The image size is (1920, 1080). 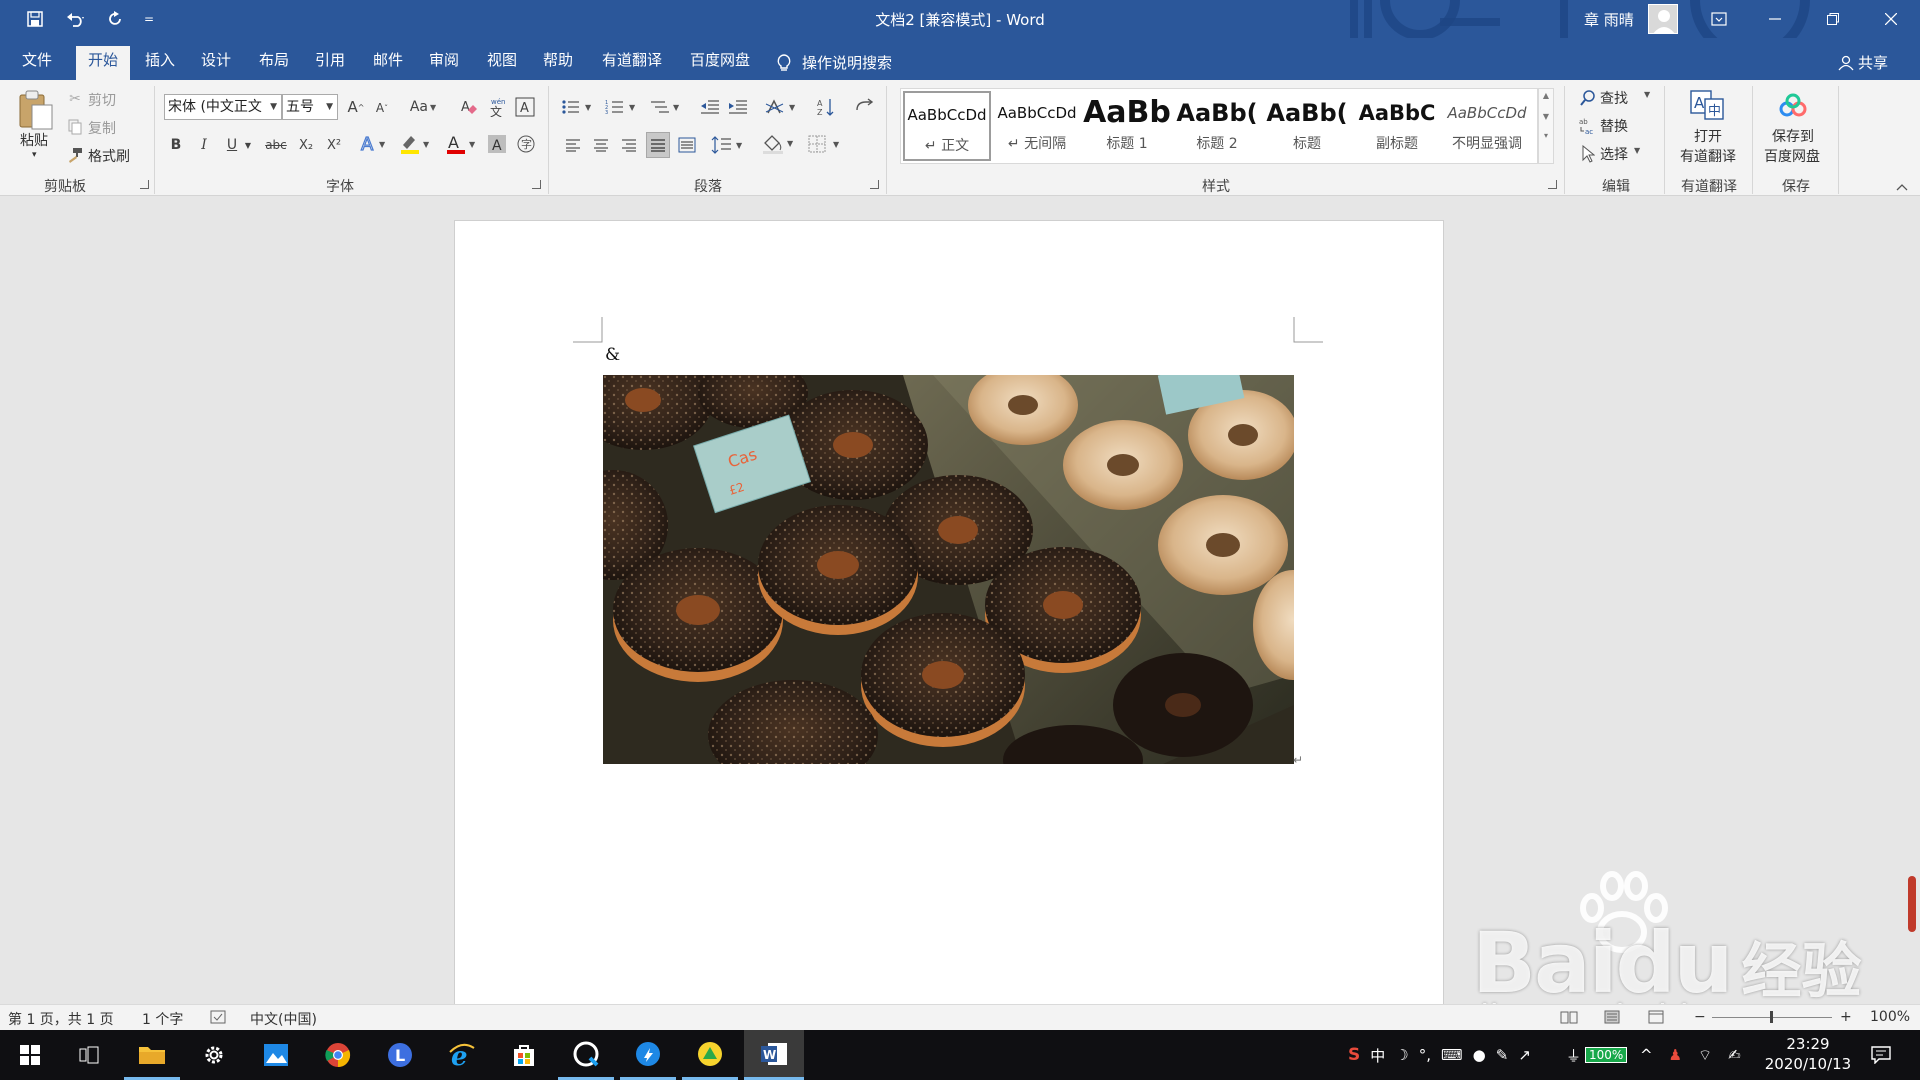 I want to click on numbering-icon: 1 2 3 ▼, so click(x=622, y=107).